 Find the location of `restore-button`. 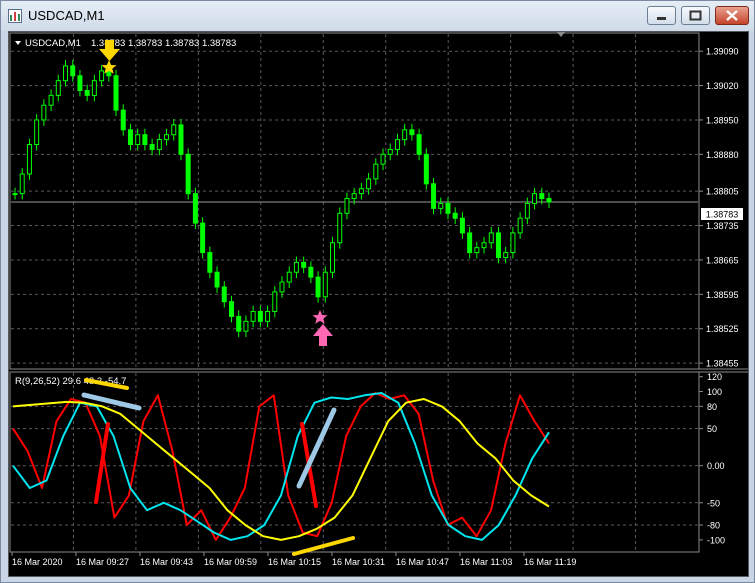

restore-button is located at coordinates (695, 15).